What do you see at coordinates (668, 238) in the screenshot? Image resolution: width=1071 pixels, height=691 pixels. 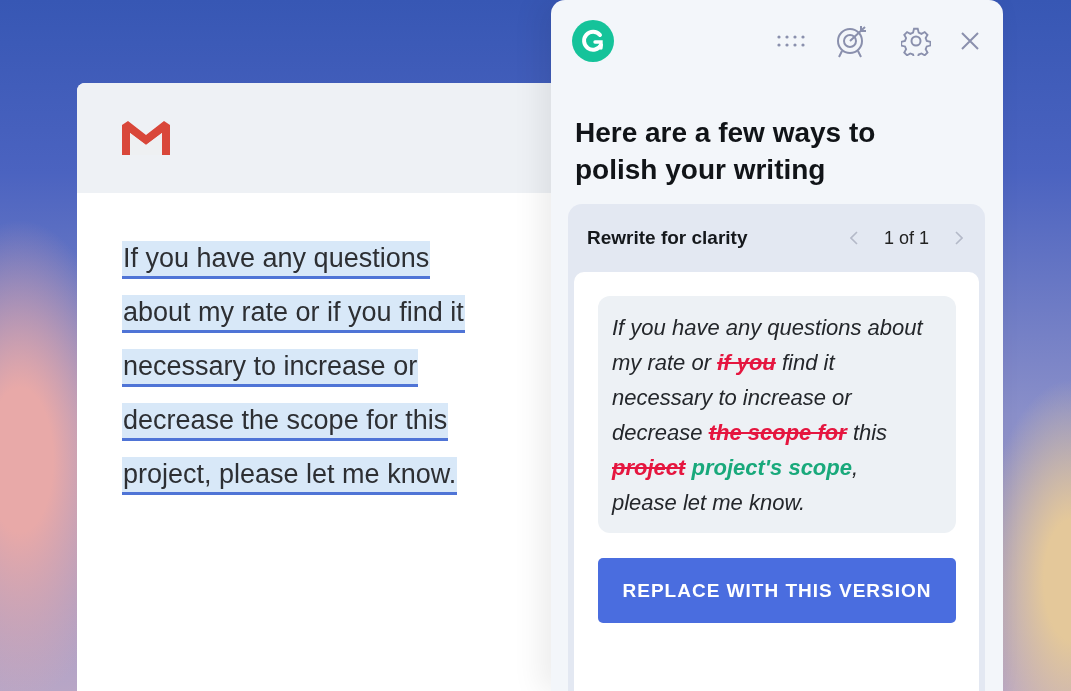 I see `card-title: Rewrite for clarity` at bounding box center [668, 238].